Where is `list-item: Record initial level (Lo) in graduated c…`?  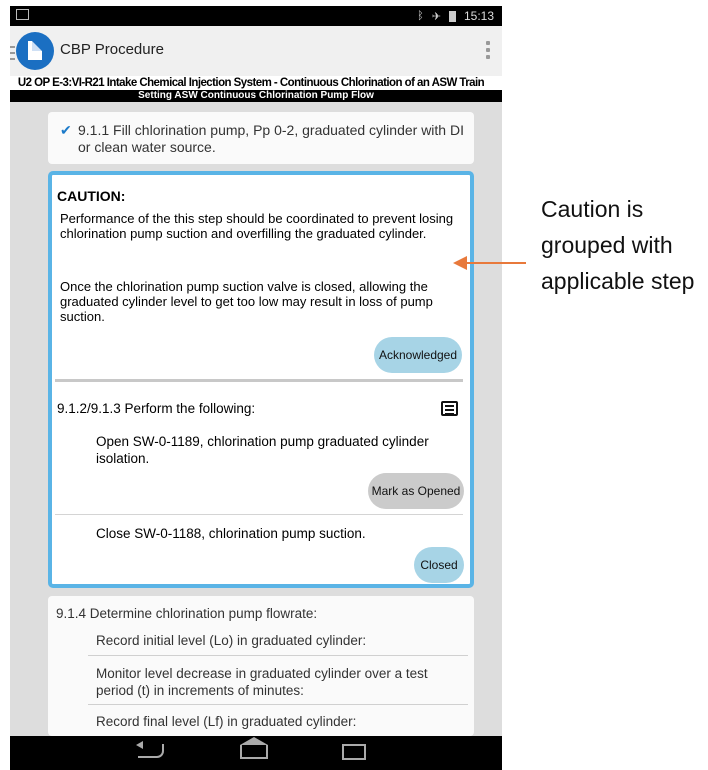
list-item: Record initial level (Lo) in graduated c… is located at coordinates (231, 640).